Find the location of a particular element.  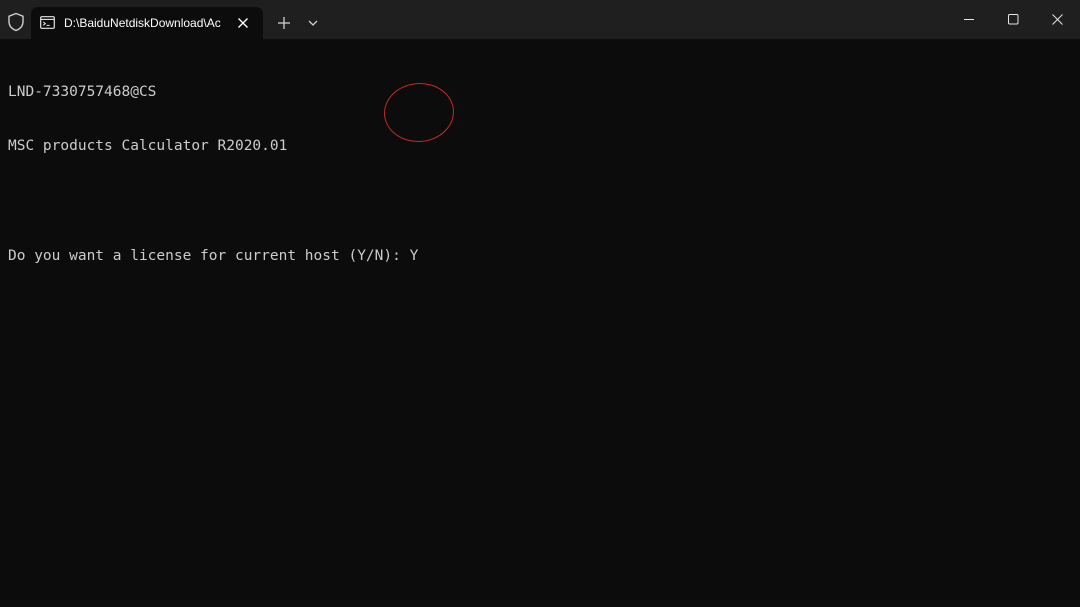

shield-icon is located at coordinates (16, 22).